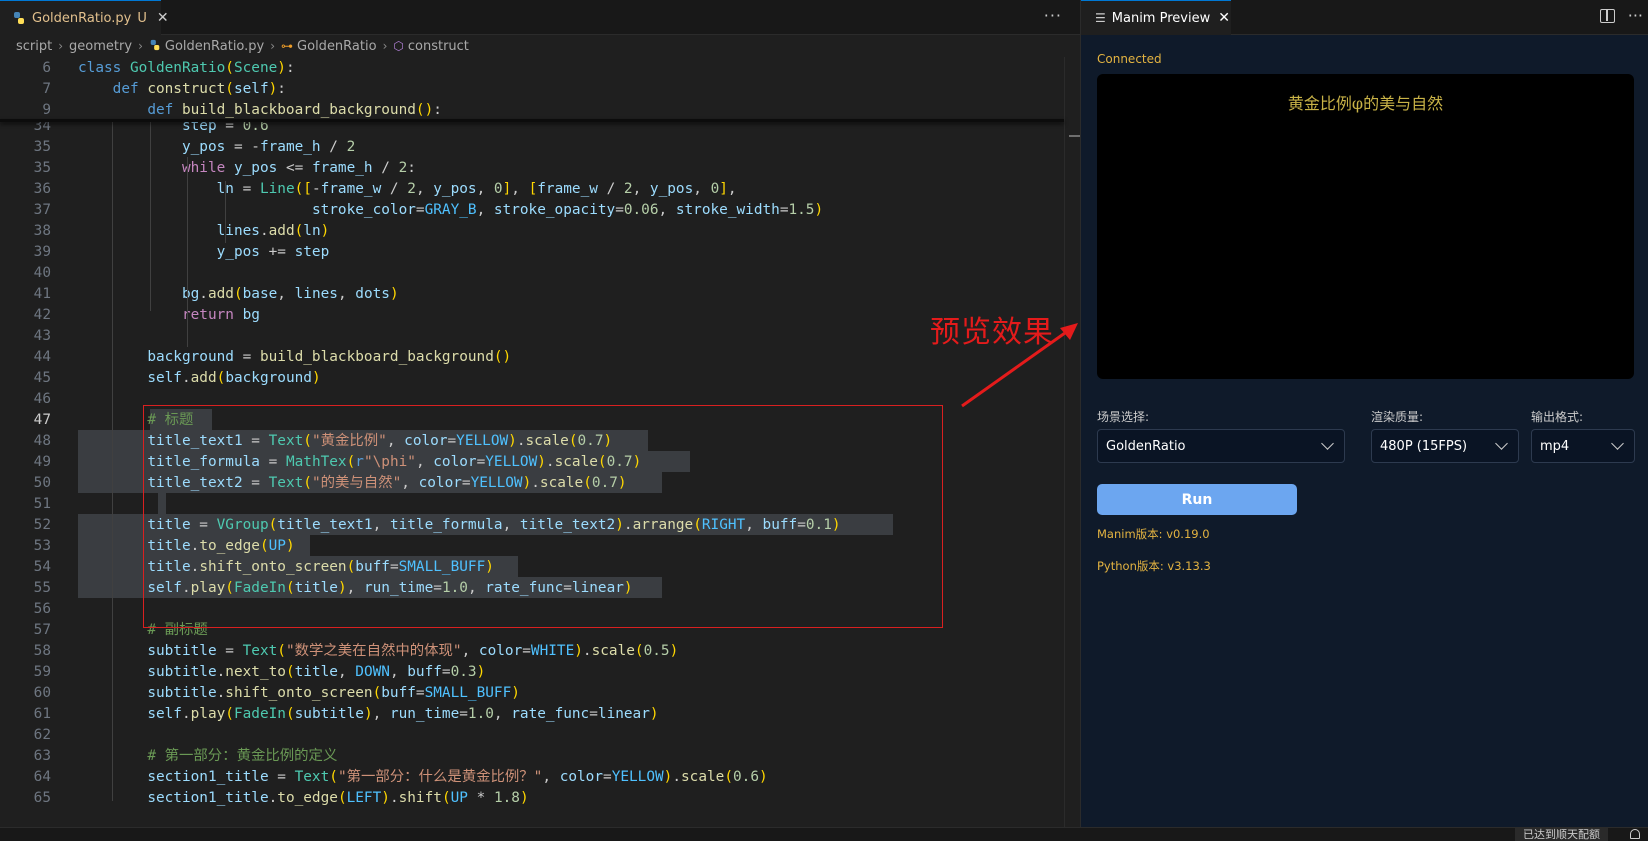 The image size is (1648, 841). What do you see at coordinates (42, 420) in the screenshot?
I see `line-number: 47` at bounding box center [42, 420].